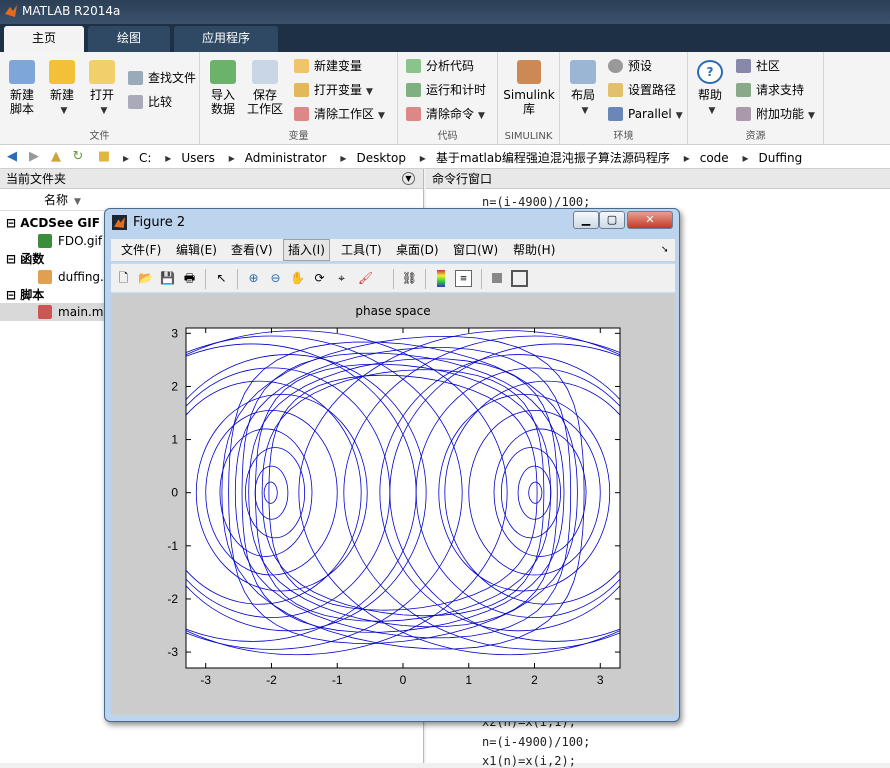 The image size is (890, 768). I want to click on help-icon: ?, so click(710, 72).